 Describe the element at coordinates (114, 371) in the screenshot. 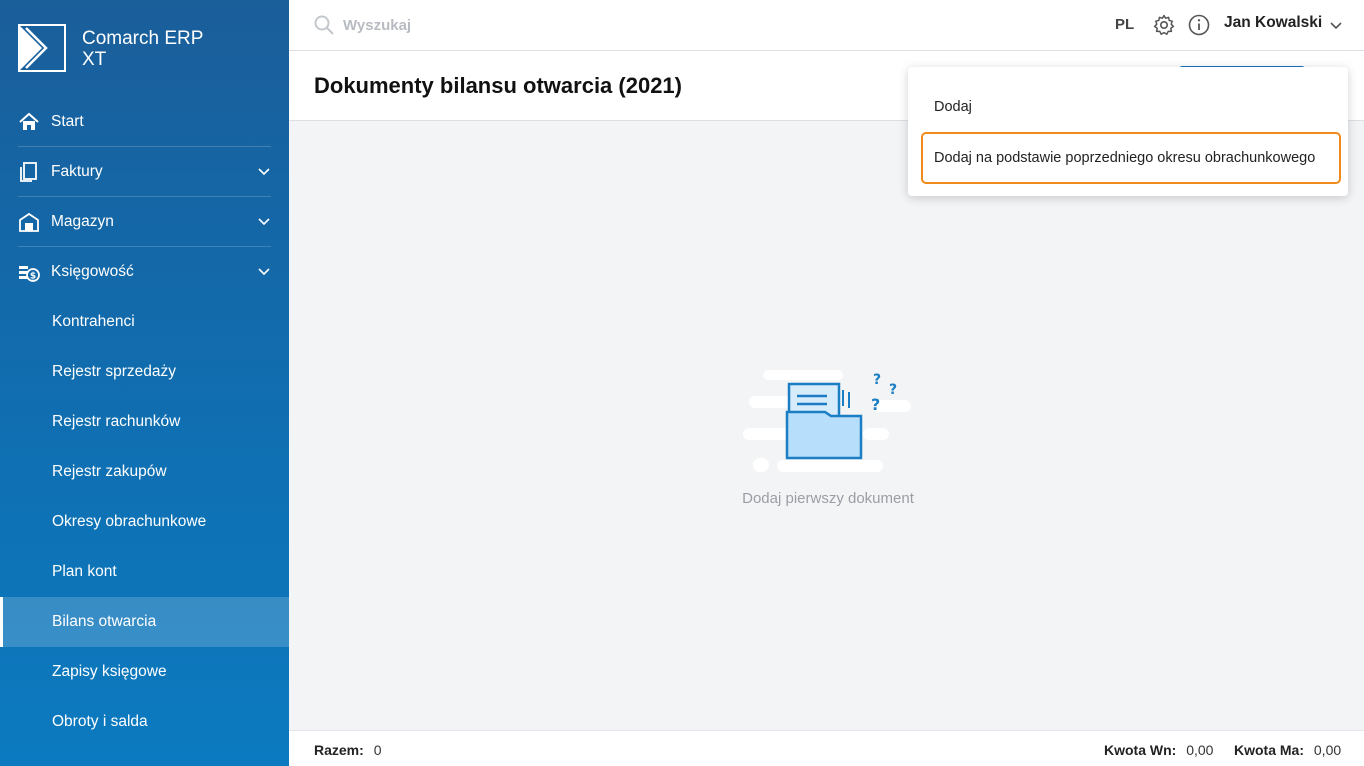

I see `sidebar-subitem-label: Rejestr sprzedaży` at that location.